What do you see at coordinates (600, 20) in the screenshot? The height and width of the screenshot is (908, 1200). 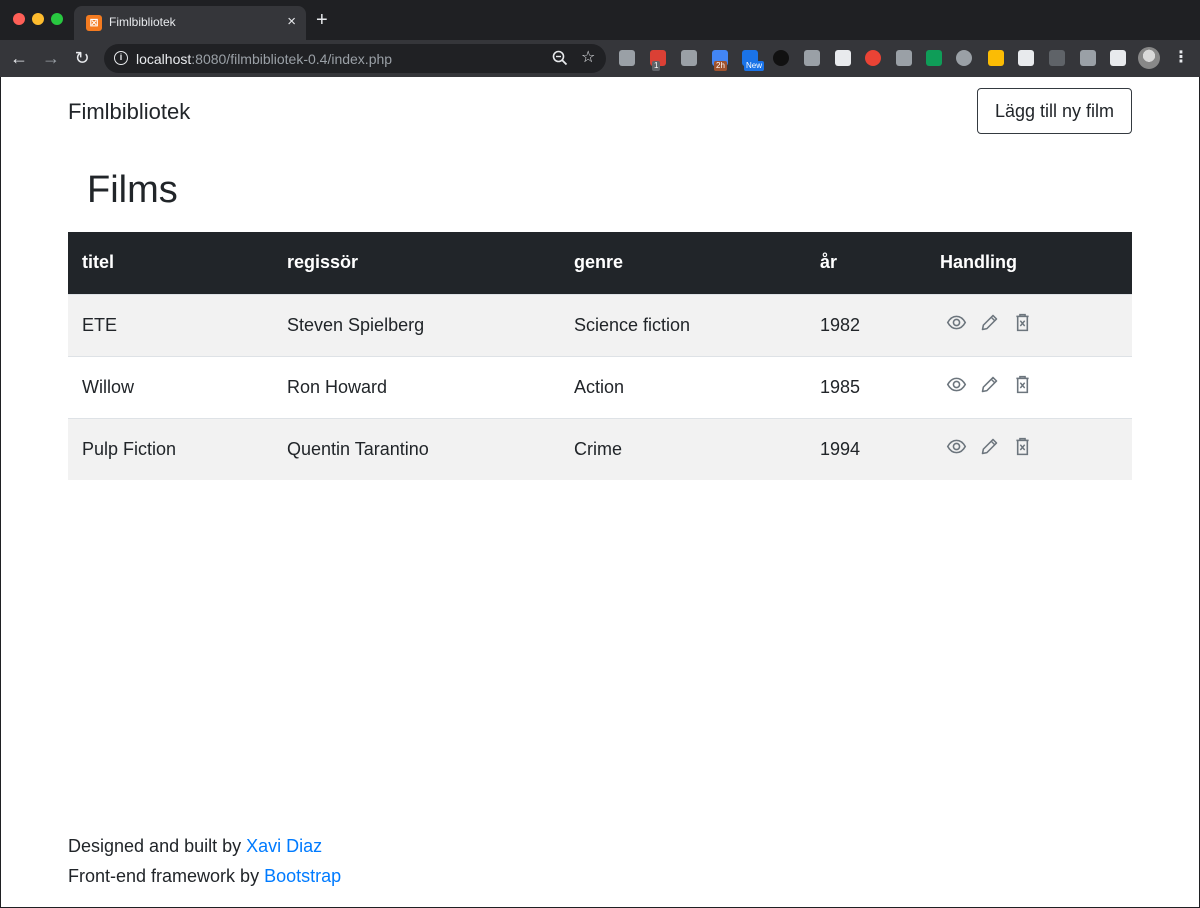 I see `browser-tabstrip: ⊠ Fimlbibliotek × +` at bounding box center [600, 20].